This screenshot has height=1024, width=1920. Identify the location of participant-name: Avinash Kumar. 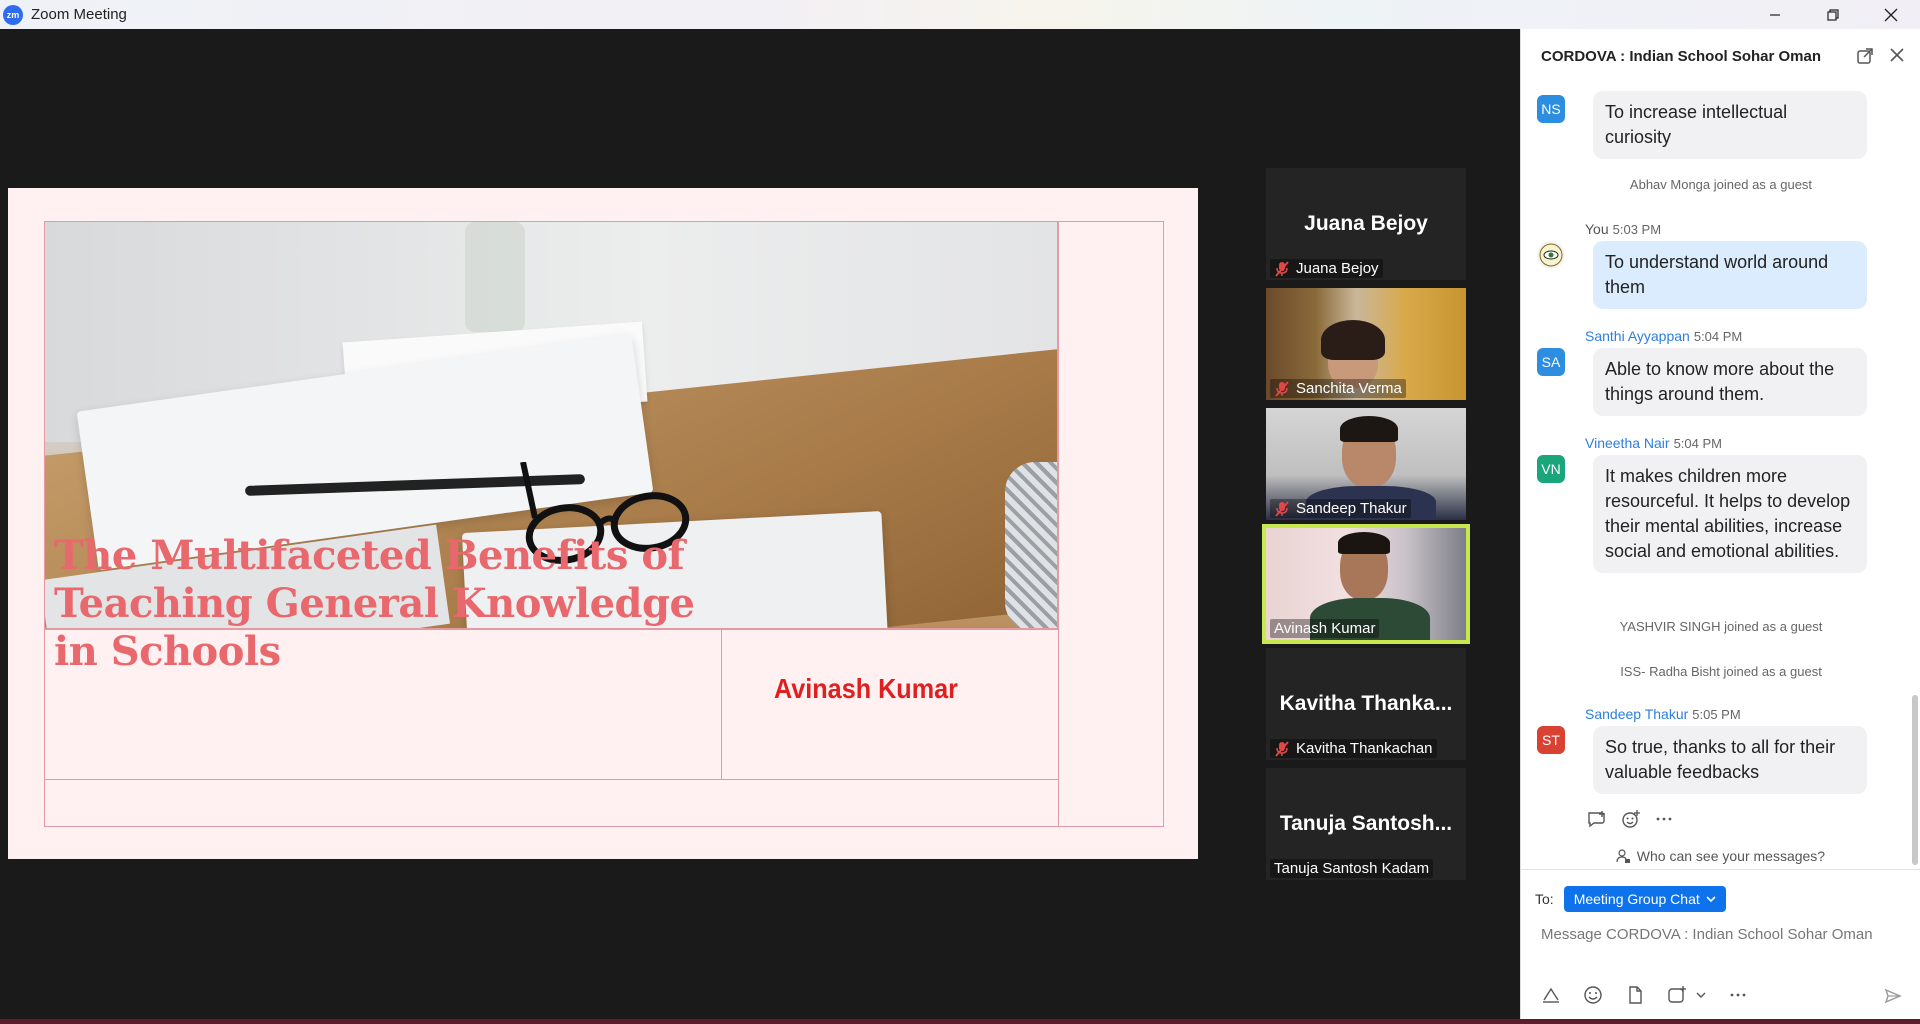
(1325, 628).